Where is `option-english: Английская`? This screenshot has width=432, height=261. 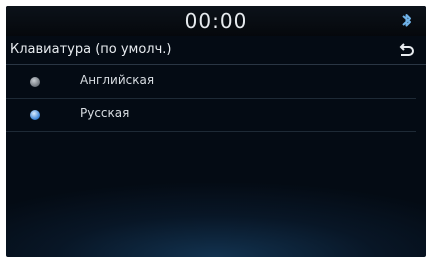
option-english: Английская is located at coordinates (211, 82).